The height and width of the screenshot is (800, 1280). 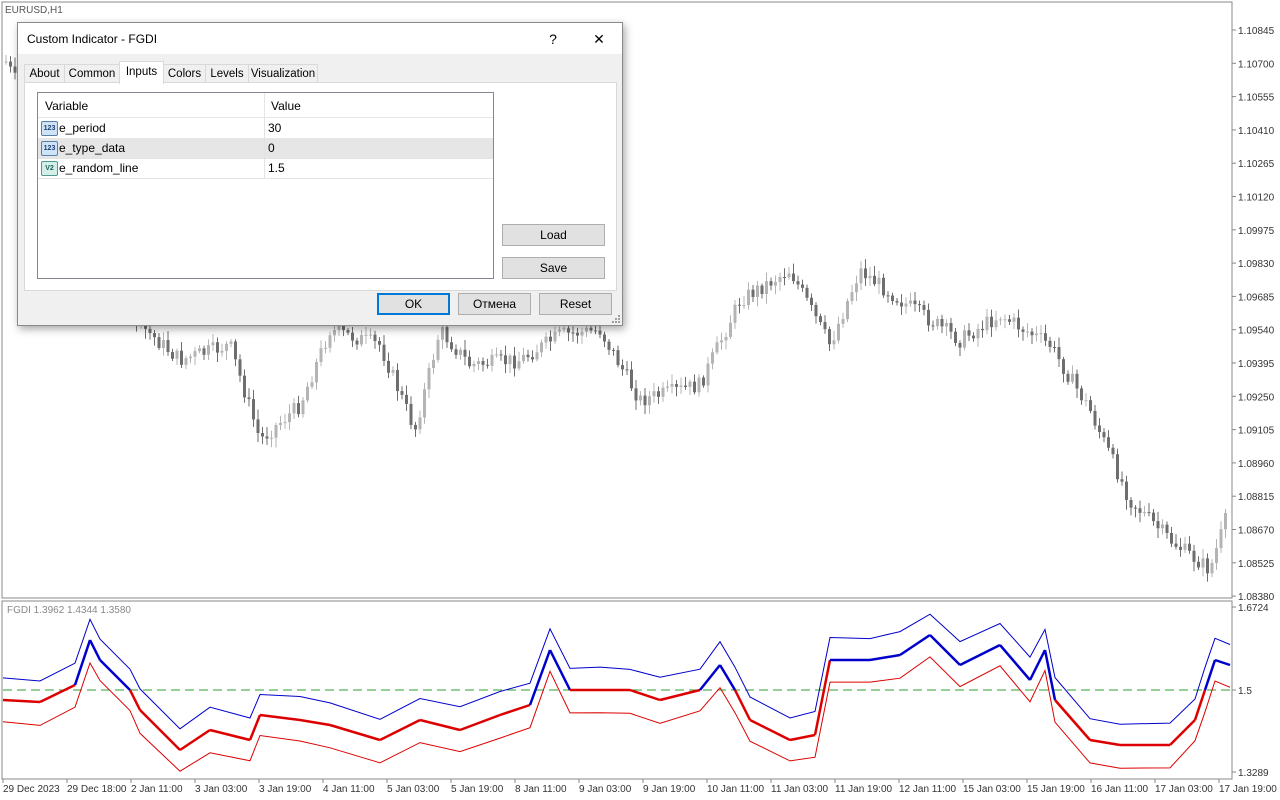 I want to click on variable-value: 30, so click(x=274, y=128).